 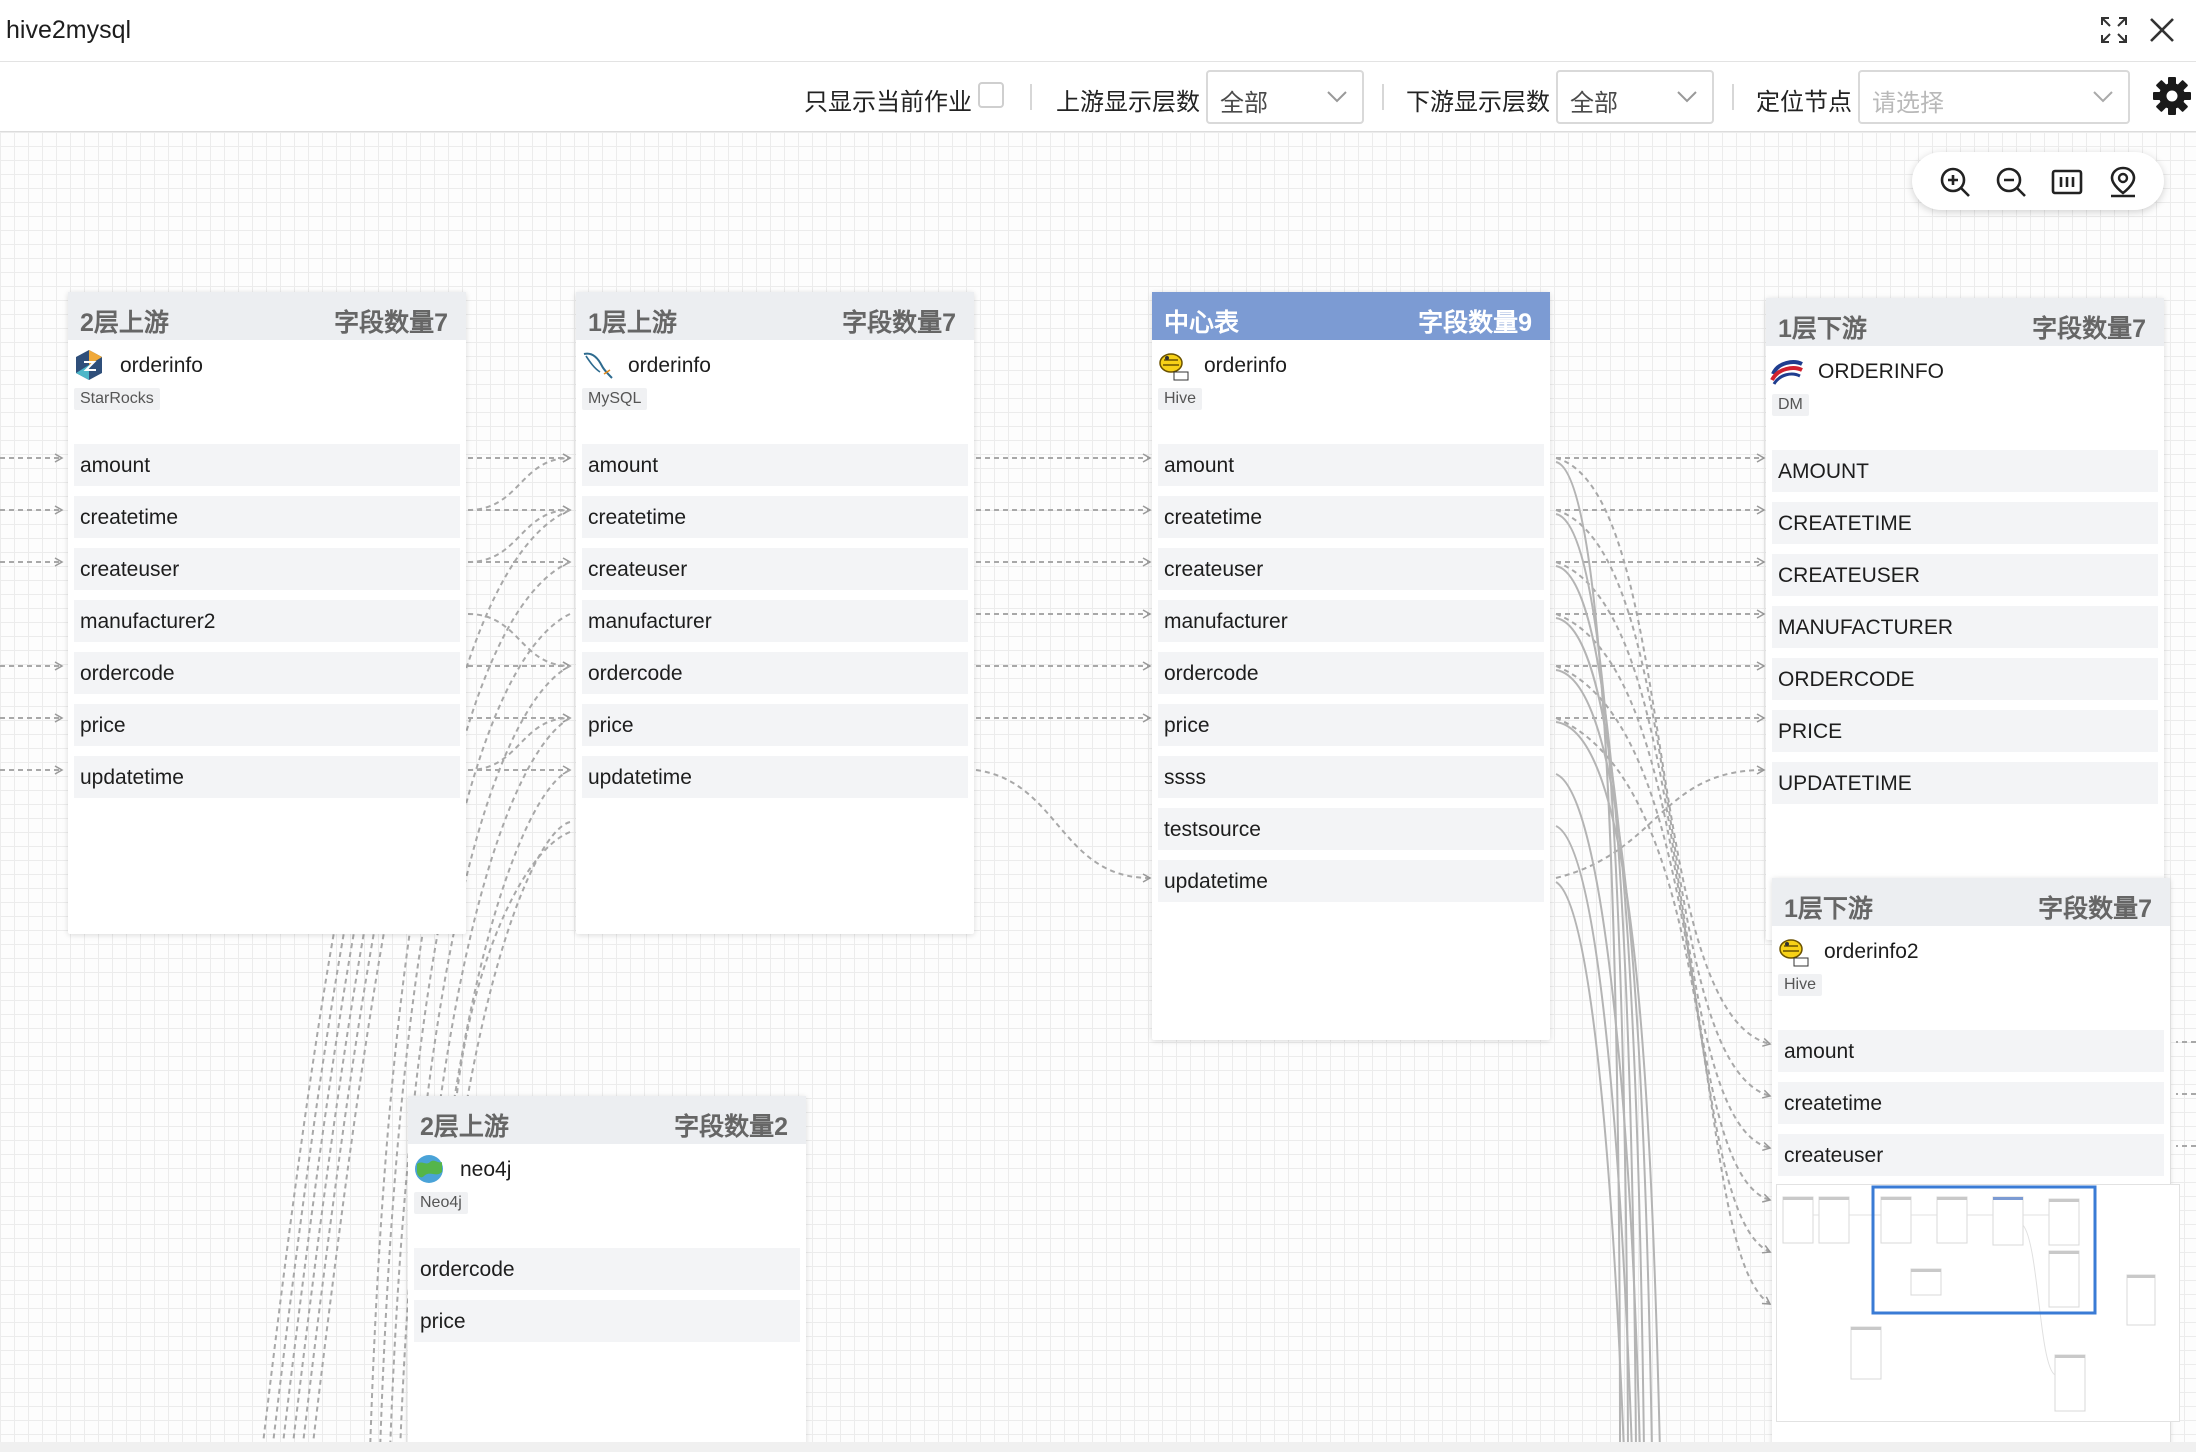 What do you see at coordinates (607, 1120) in the screenshot?
I see `node-header: 2层上游 字段数量2` at bounding box center [607, 1120].